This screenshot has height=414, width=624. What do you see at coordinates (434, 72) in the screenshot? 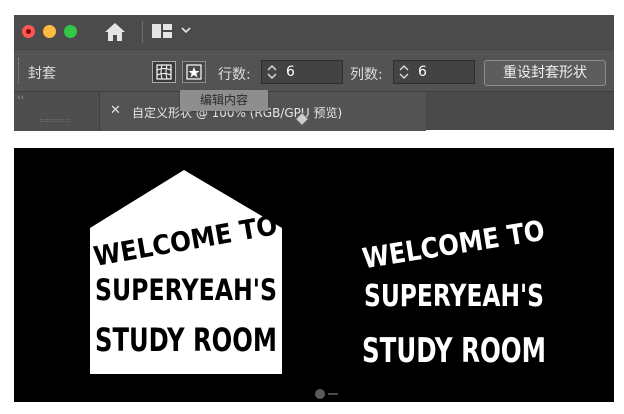
I see `columns-input: 6` at bounding box center [434, 72].